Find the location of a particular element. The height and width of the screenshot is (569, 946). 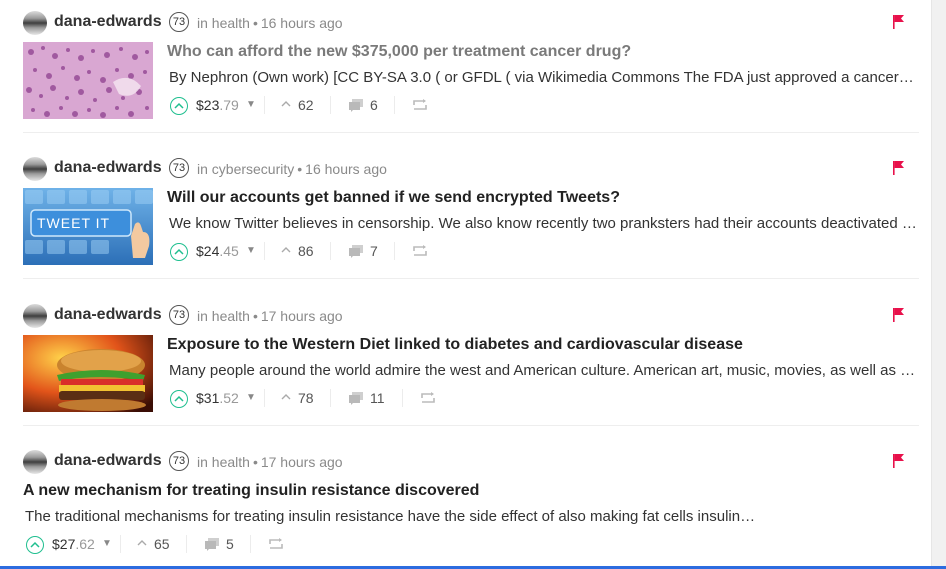

payout-cents: .79 is located at coordinates (229, 105).